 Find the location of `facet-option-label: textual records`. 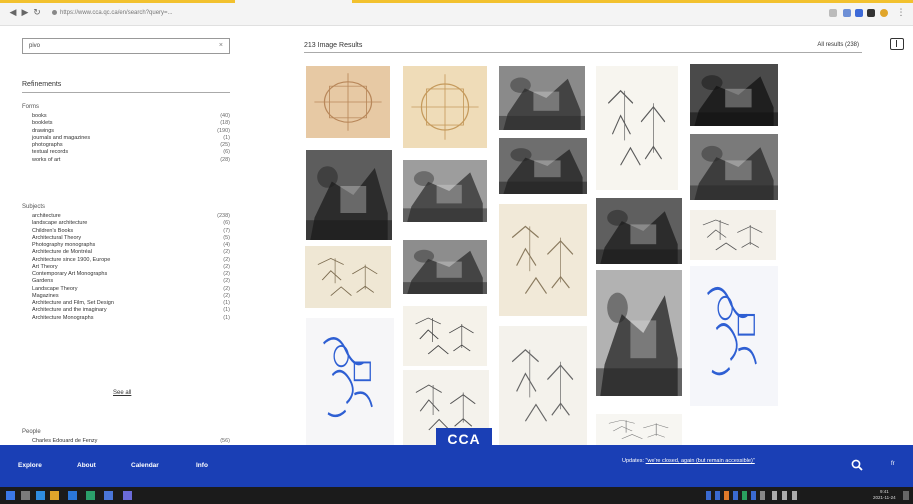

facet-option-label: textual records is located at coordinates (50, 152).